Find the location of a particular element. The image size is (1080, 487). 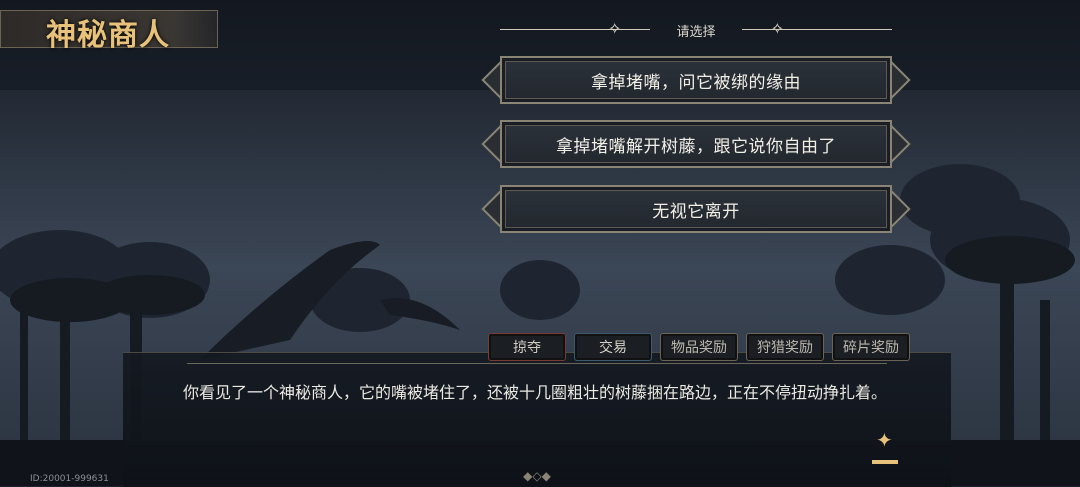

choice-option-2: 拿掉堵嘴解开树藤，跟它说你自由了 is located at coordinates (696, 144).